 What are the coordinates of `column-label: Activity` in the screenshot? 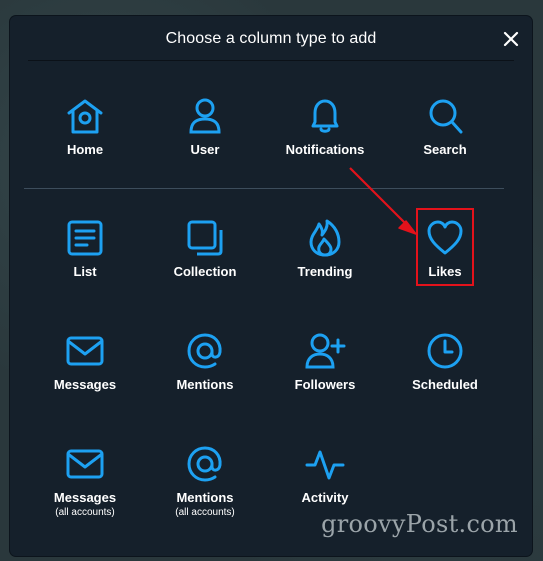 It's located at (325, 497).